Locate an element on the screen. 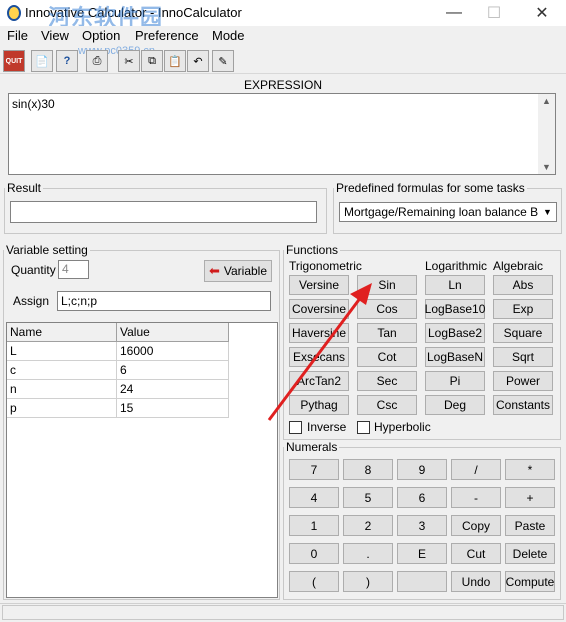  key-2: 2 is located at coordinates (368, 525).